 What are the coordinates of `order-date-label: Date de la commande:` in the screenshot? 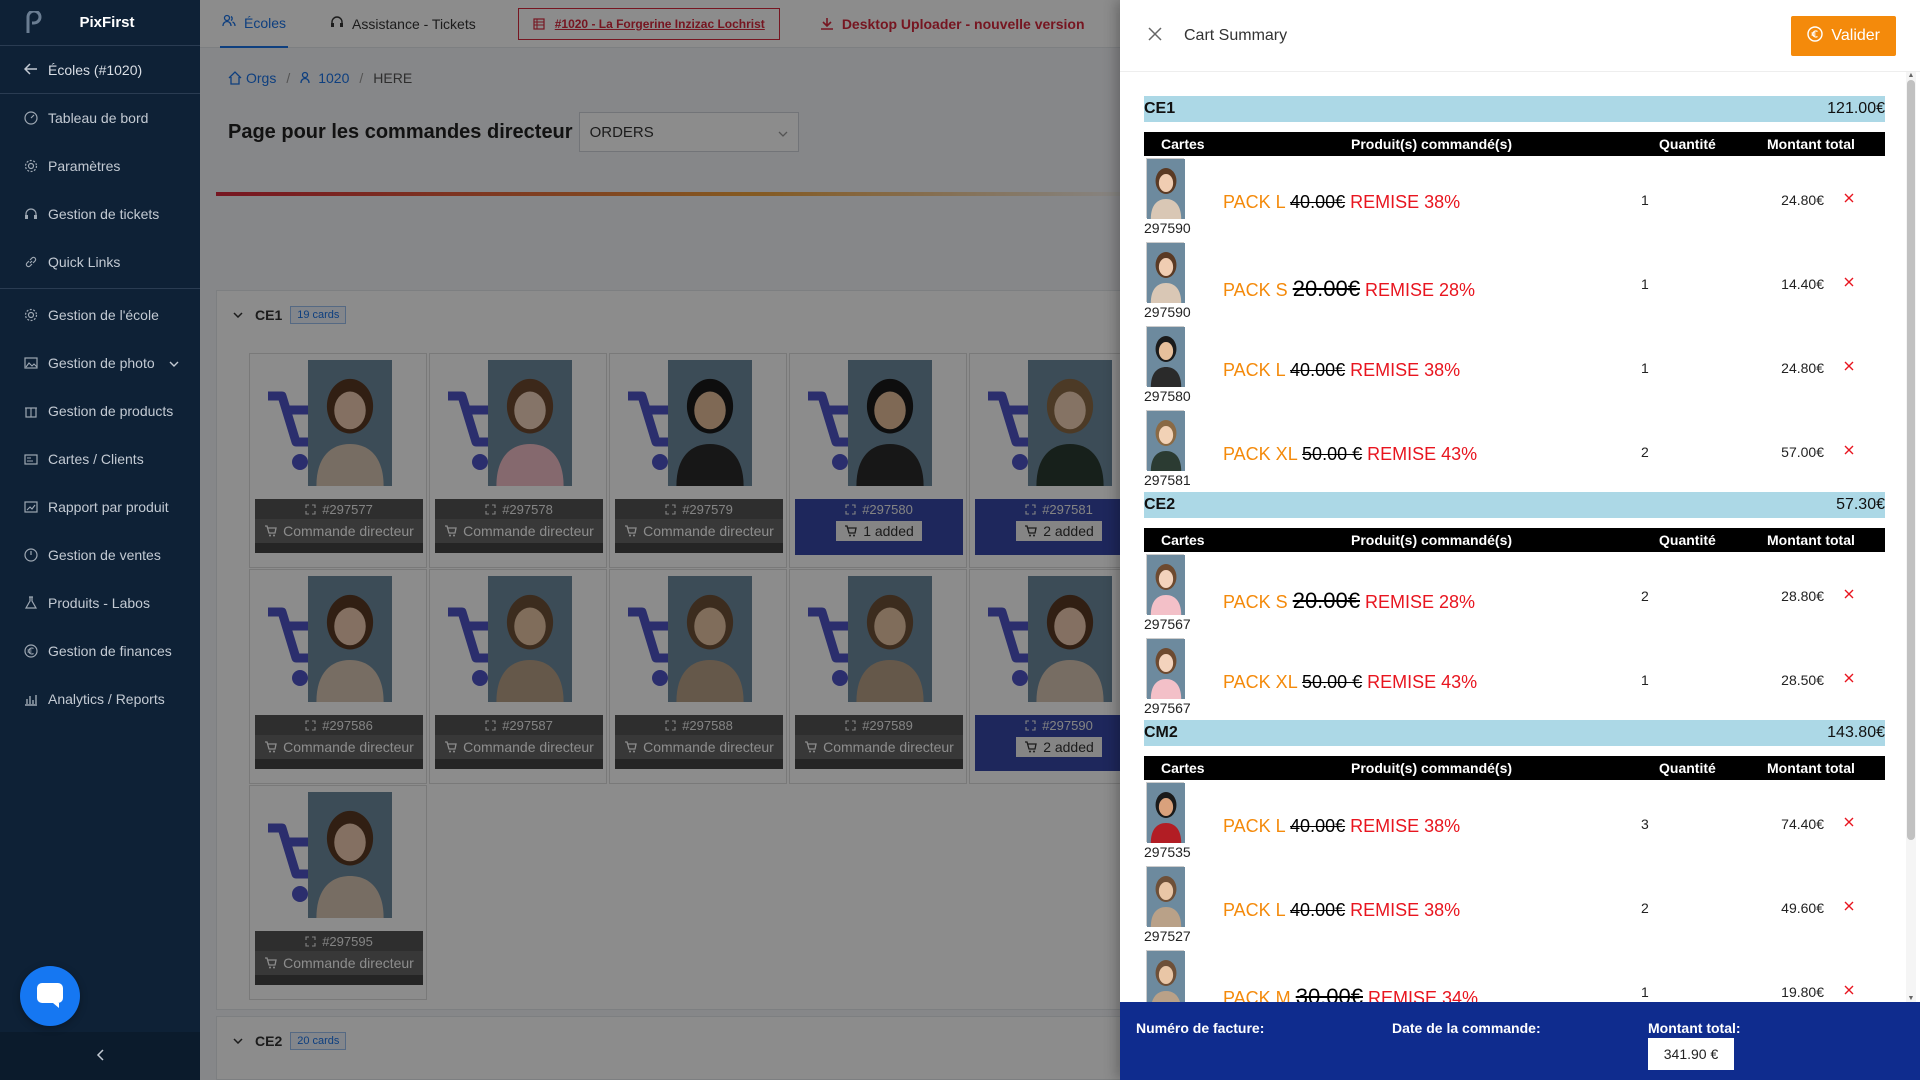 It's located at (1466, 1028).